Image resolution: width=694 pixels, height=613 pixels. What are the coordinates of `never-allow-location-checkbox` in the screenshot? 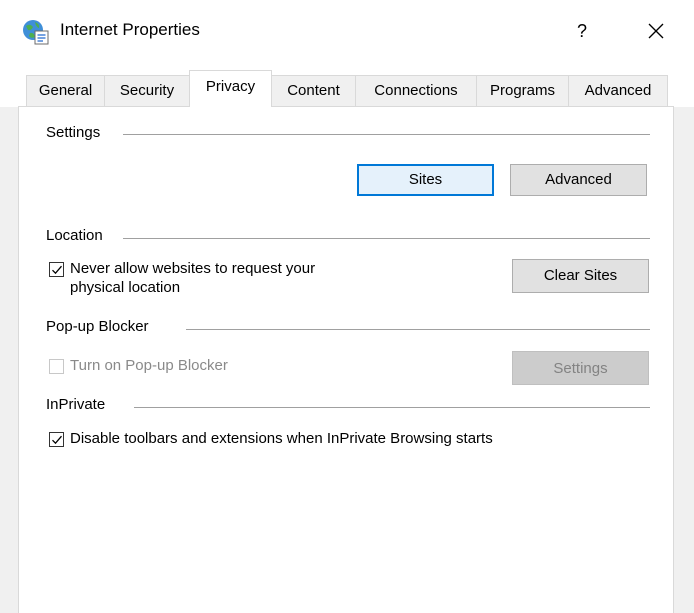 It's located at (56, 269).